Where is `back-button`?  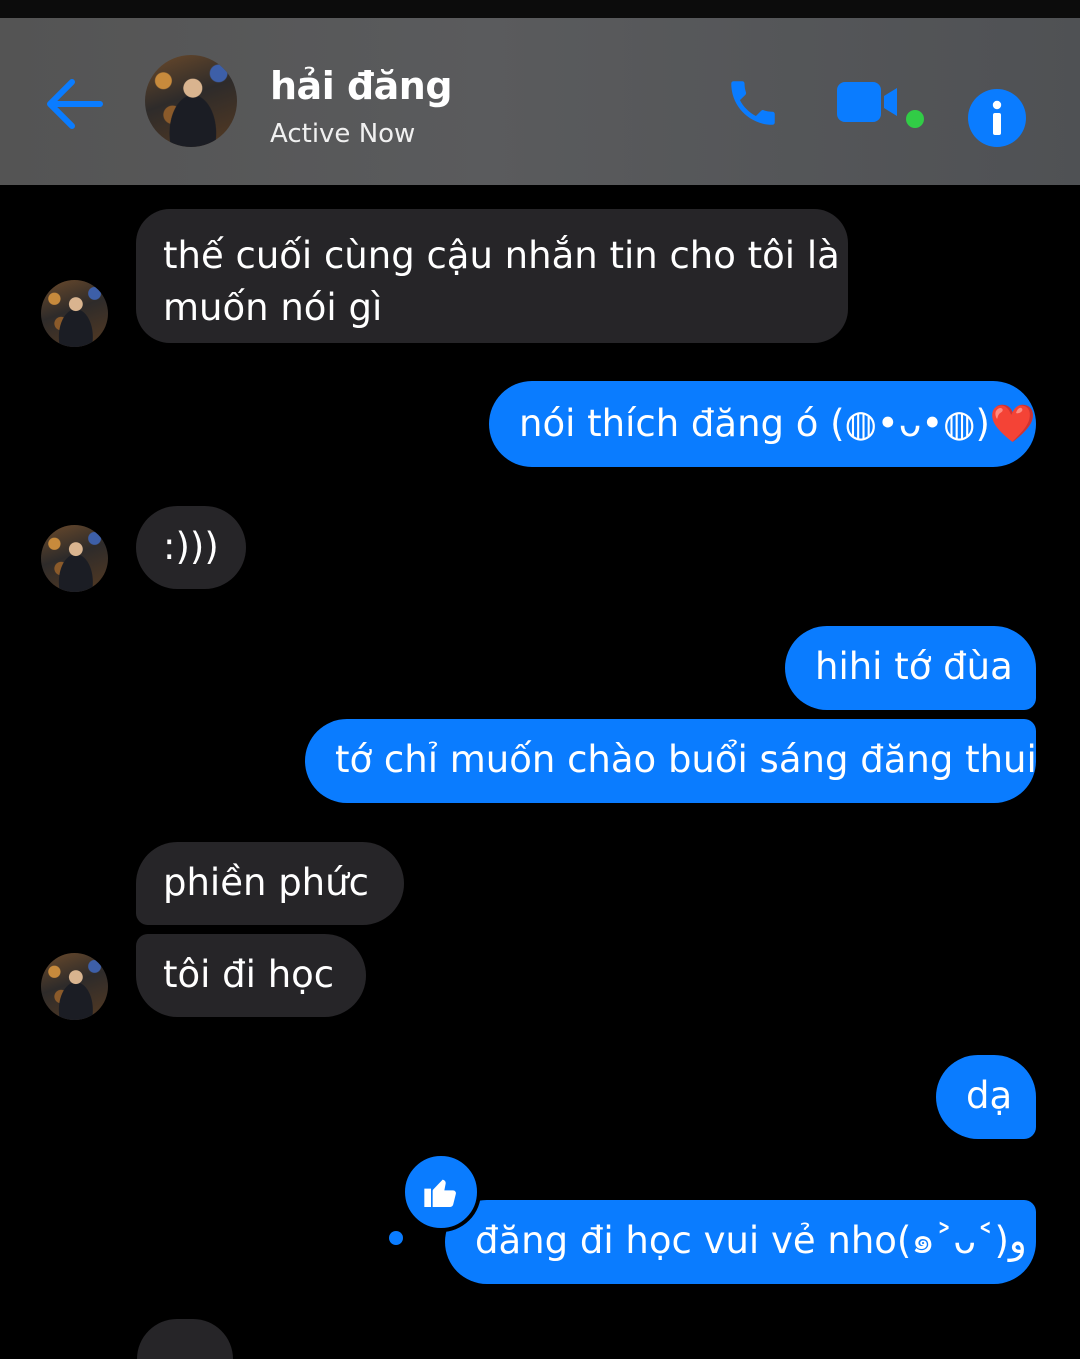
back-button is located at coordinates (74, 104).